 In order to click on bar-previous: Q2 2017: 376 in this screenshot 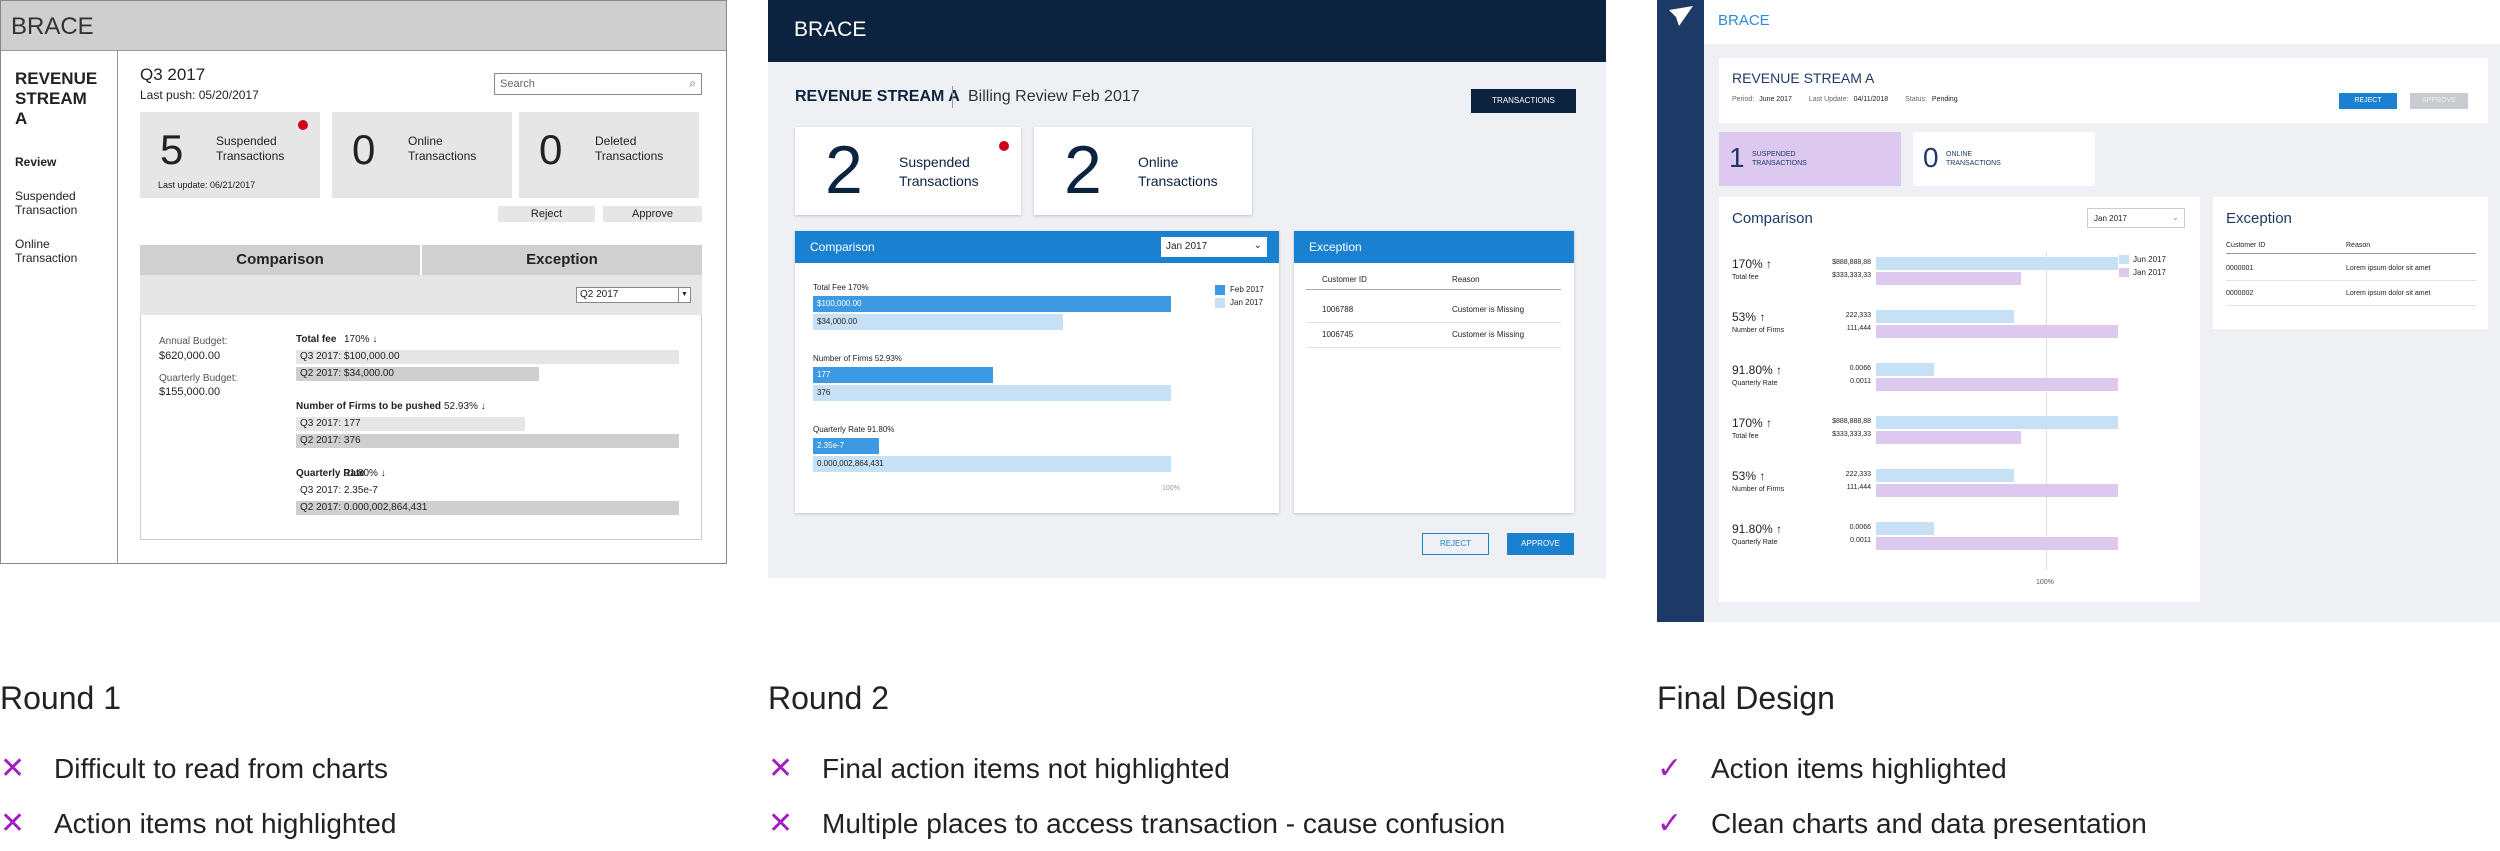, I will do `click(487, 441)`.